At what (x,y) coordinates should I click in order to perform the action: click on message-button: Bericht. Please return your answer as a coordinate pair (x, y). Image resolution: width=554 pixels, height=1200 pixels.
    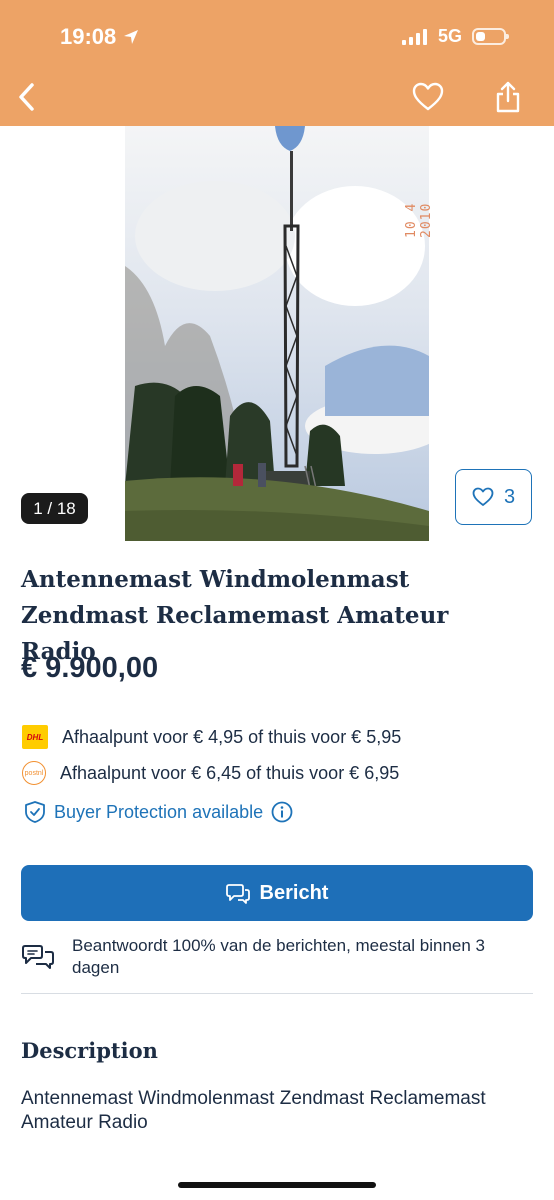
    Looking at the image, I should click on (277, 893).